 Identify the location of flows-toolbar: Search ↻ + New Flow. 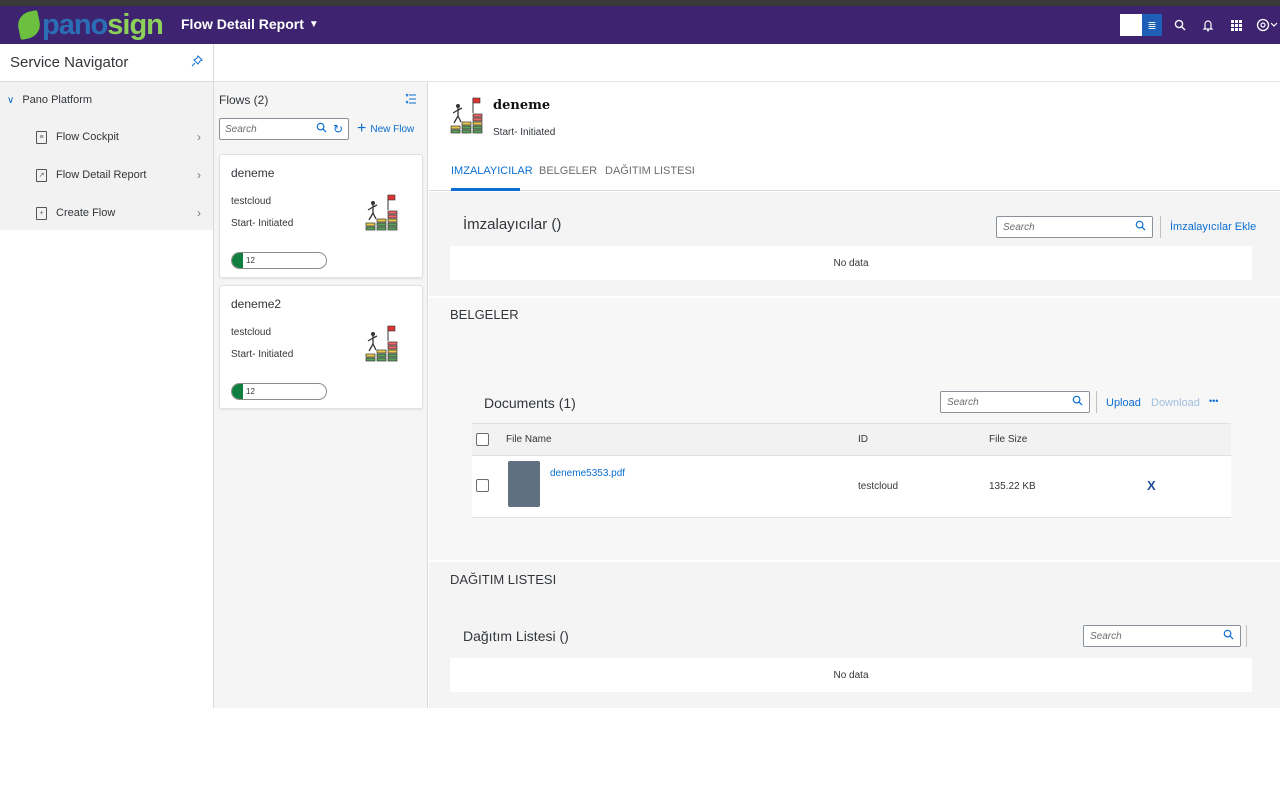
(320, 129).